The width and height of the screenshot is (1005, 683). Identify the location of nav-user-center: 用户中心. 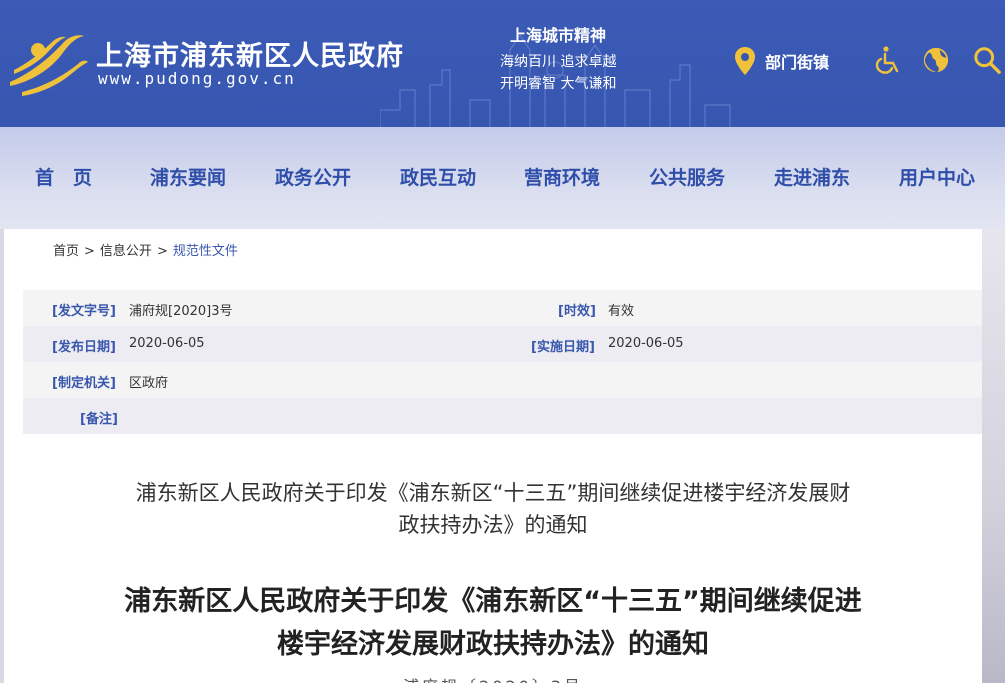
(937, 176).